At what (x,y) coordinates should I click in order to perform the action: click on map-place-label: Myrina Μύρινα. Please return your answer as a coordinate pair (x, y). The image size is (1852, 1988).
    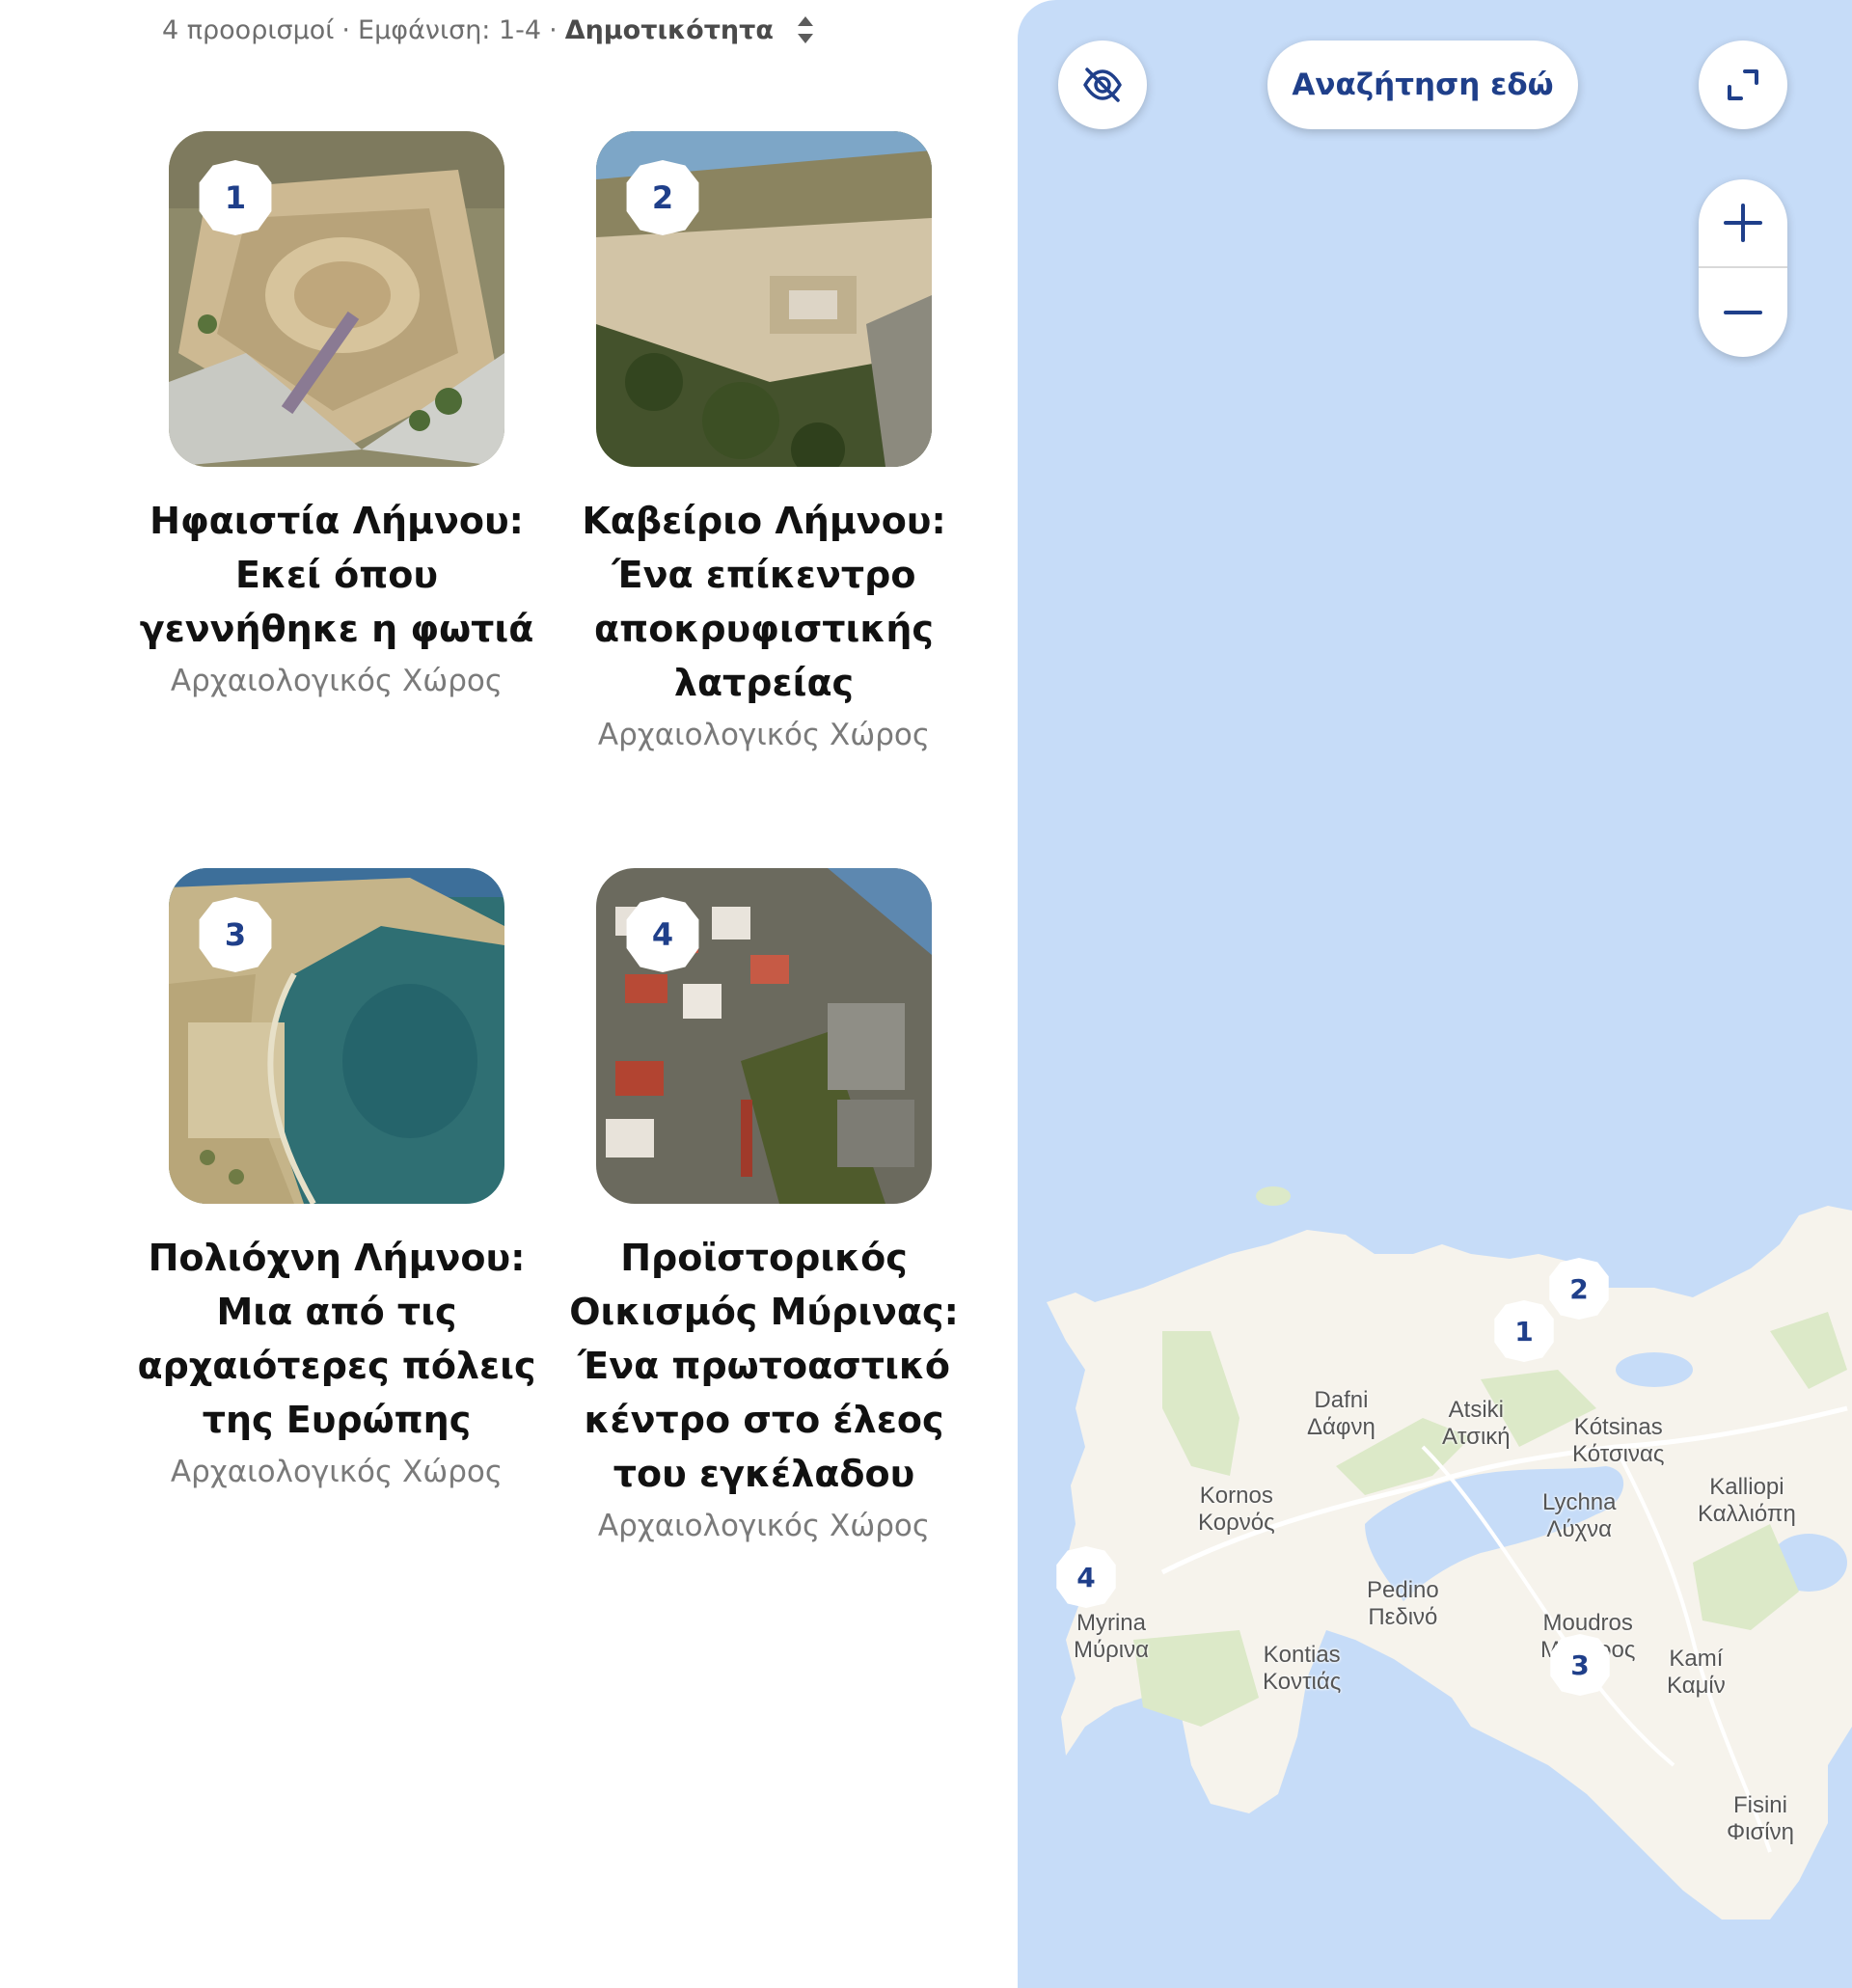
    Looking at the image, I should click on (1112, 1636).